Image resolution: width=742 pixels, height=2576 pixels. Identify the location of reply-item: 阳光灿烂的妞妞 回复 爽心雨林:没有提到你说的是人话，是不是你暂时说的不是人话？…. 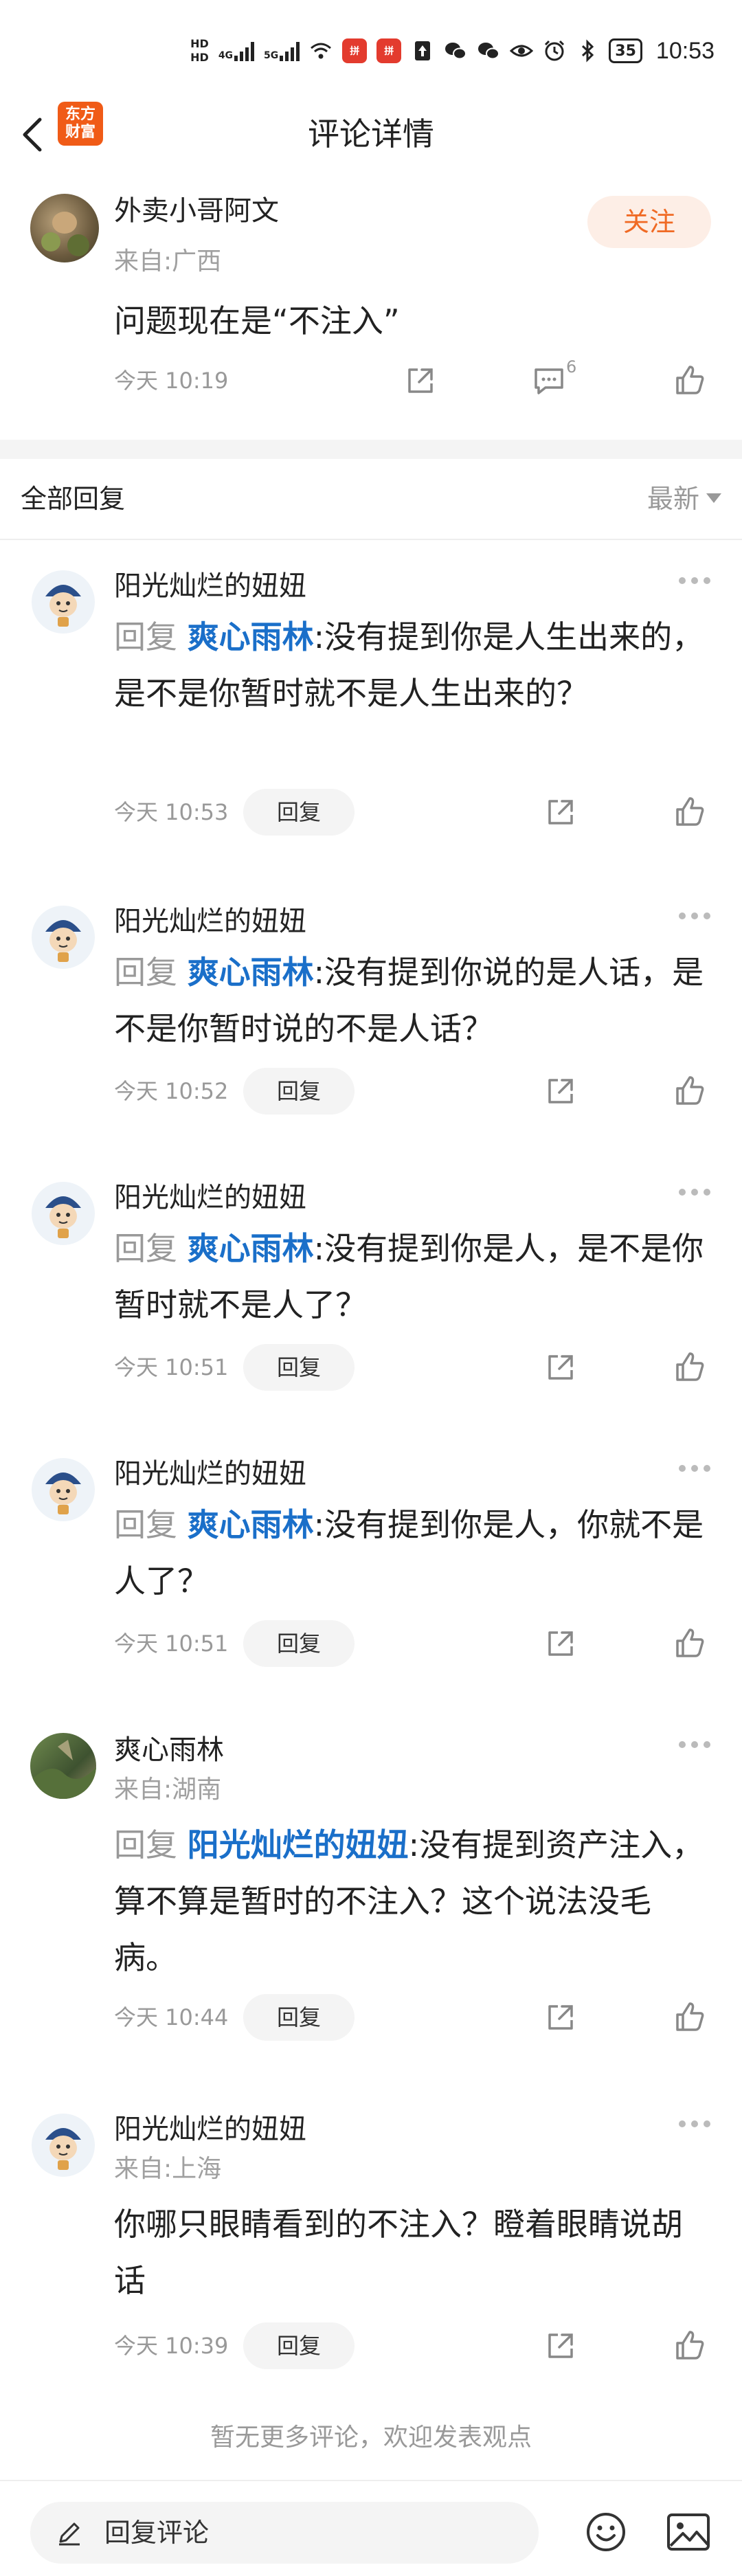
(371, 996).